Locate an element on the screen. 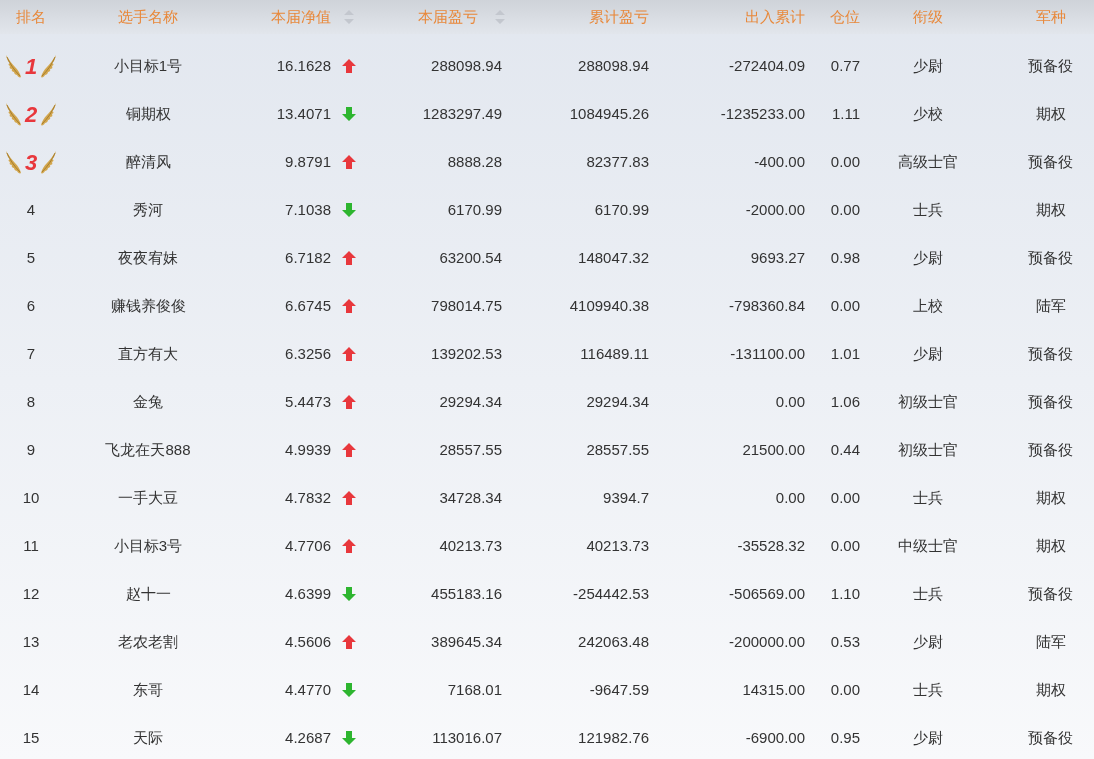 Image resolution: width=1094 pixels, height=759 pixels. table-cell-text: 242063.48 is located at coordinates (613, 641).